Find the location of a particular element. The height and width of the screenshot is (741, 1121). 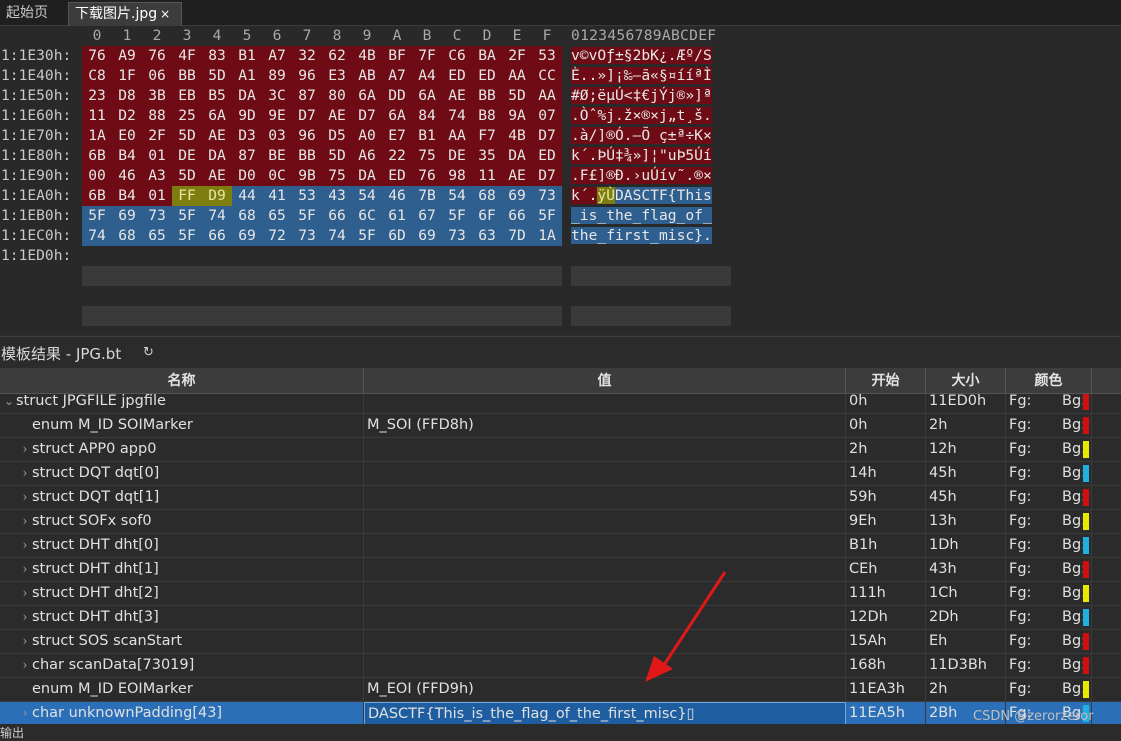

column-header-value: 值 is located at coordinates (605, 381).